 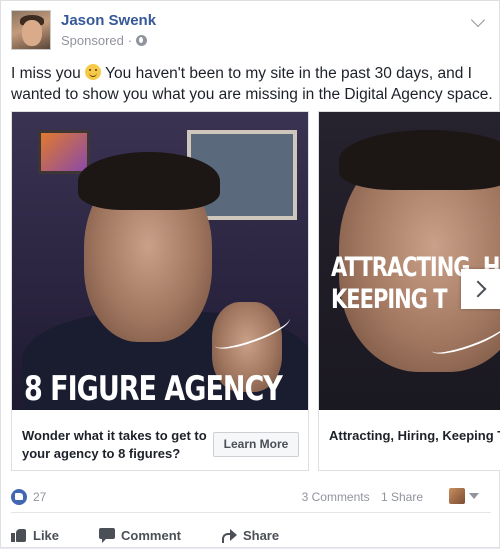 What do you see at coordinates (19, 497) in the screenshot?
I see `like-reaction-icon` at bounding box center [19, 497].